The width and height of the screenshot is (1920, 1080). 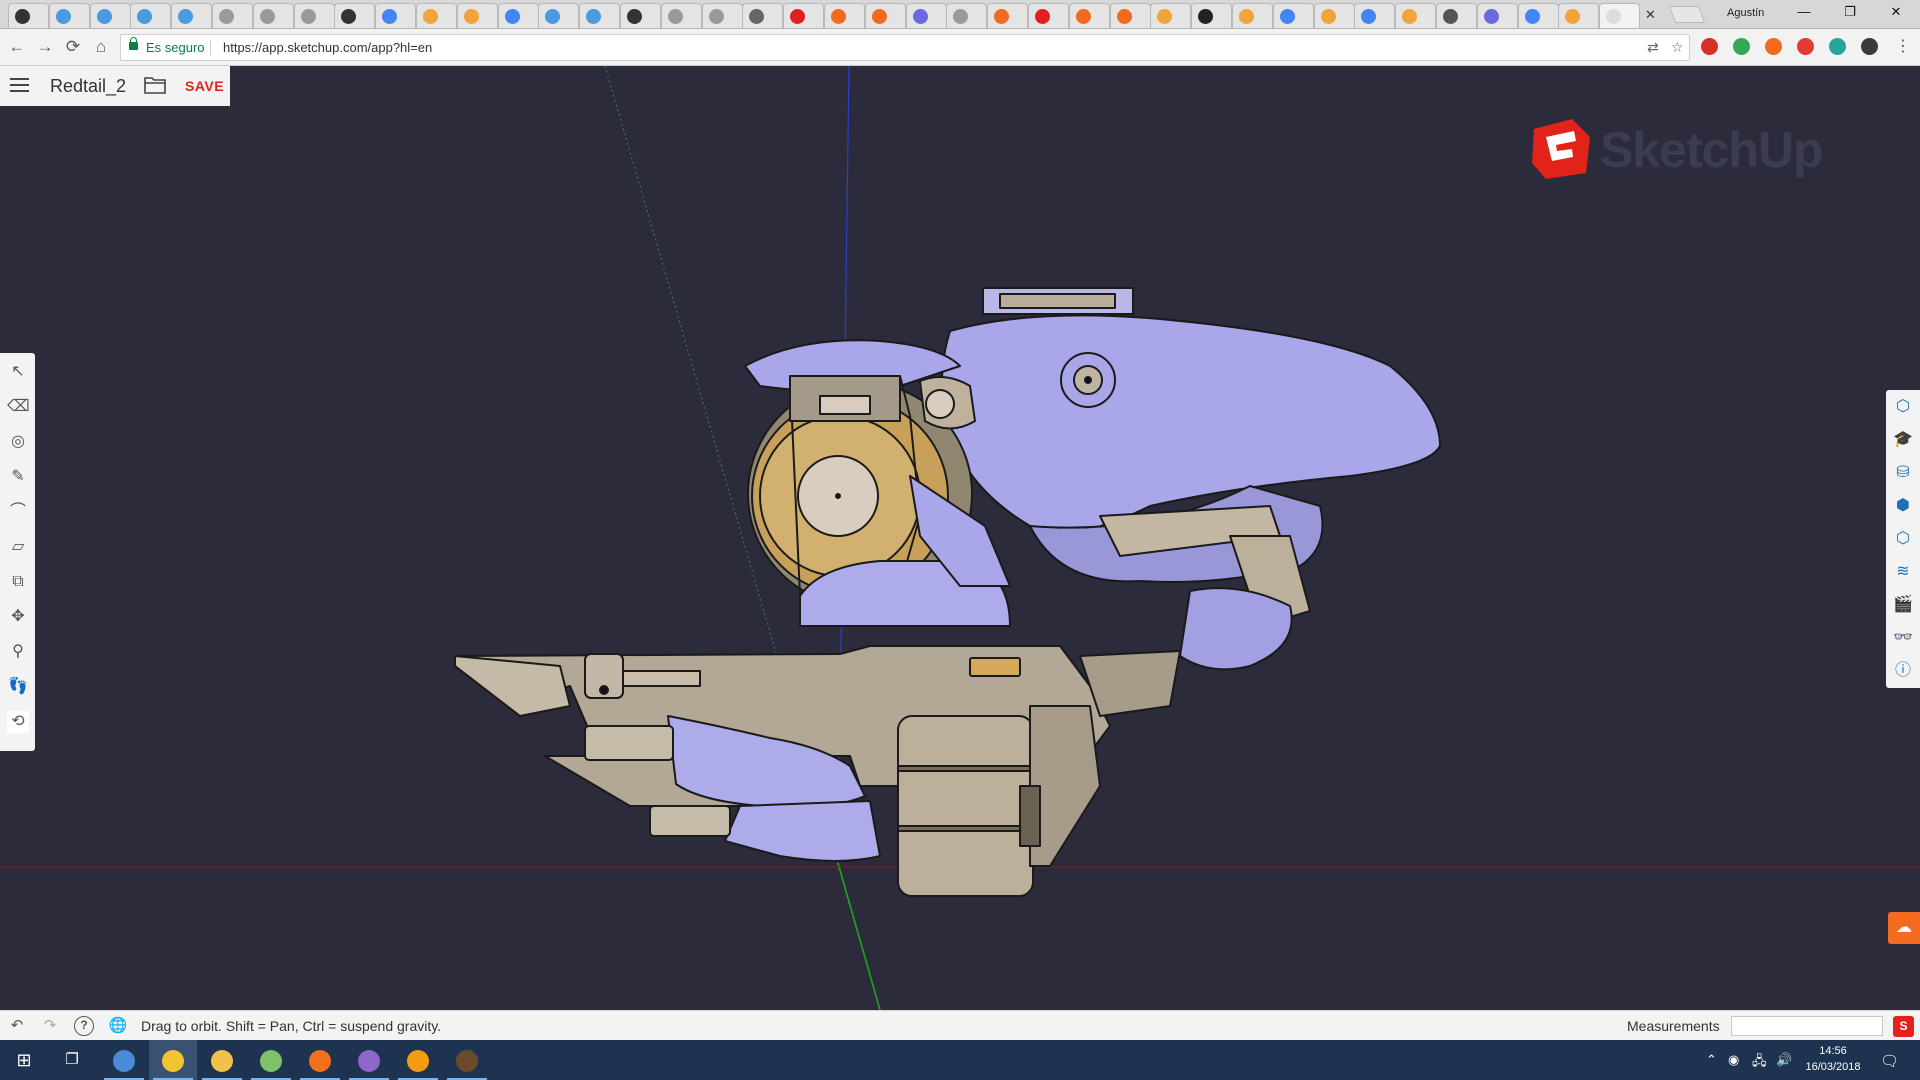 I want to click on undo-icon: ↶, so click(x=17, y=1026).